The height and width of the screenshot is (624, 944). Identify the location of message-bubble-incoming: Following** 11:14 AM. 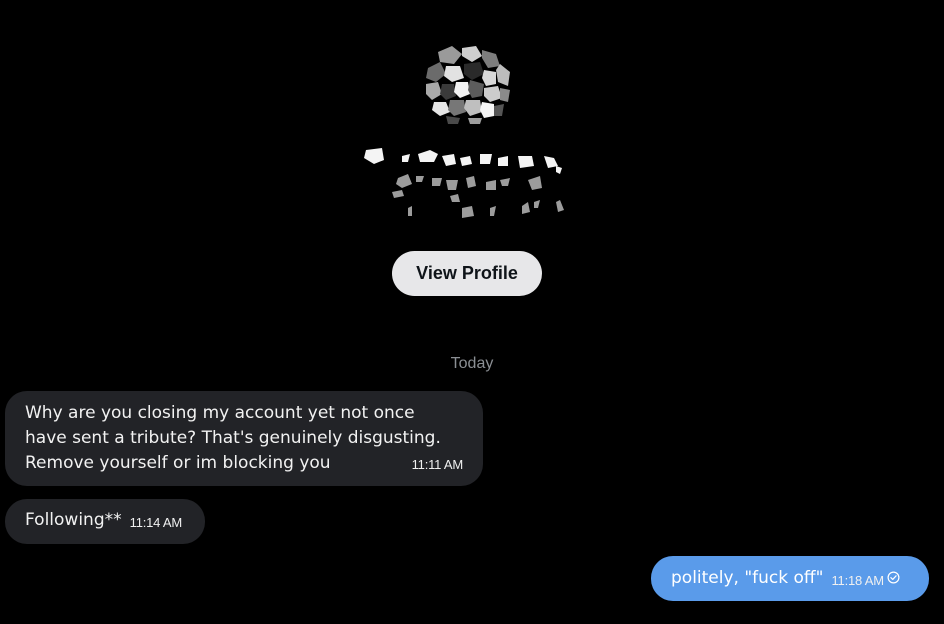
(105, 521).